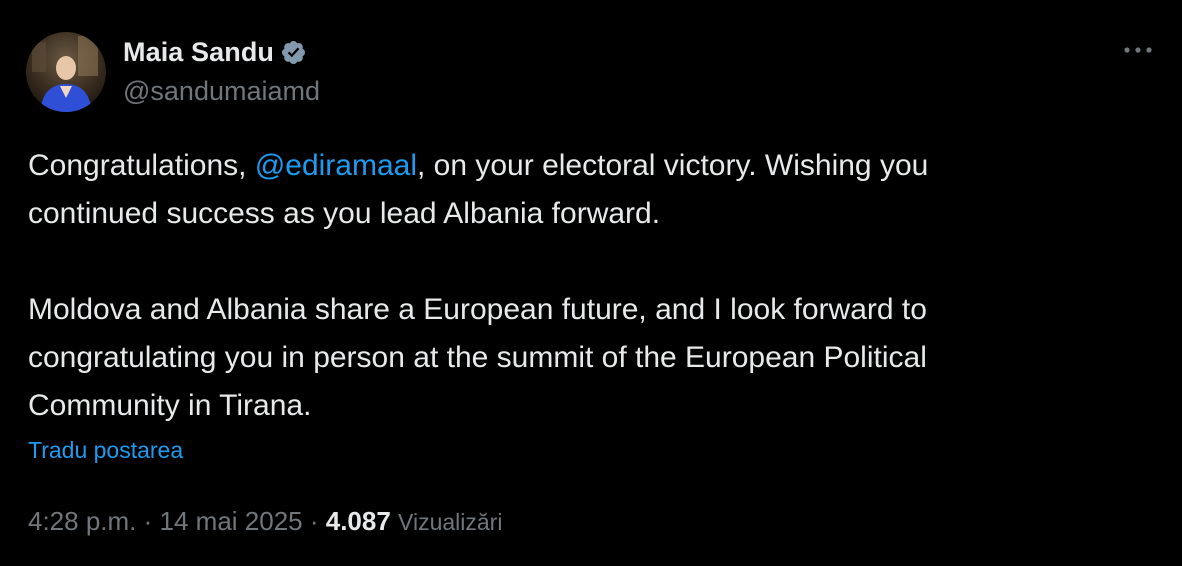 Image resolution: width=1182 pixels, height=566 pixels. Describe the element at coordinates (450, 522) in the screenshot. I see `views-label: Vizualizări` at that location.